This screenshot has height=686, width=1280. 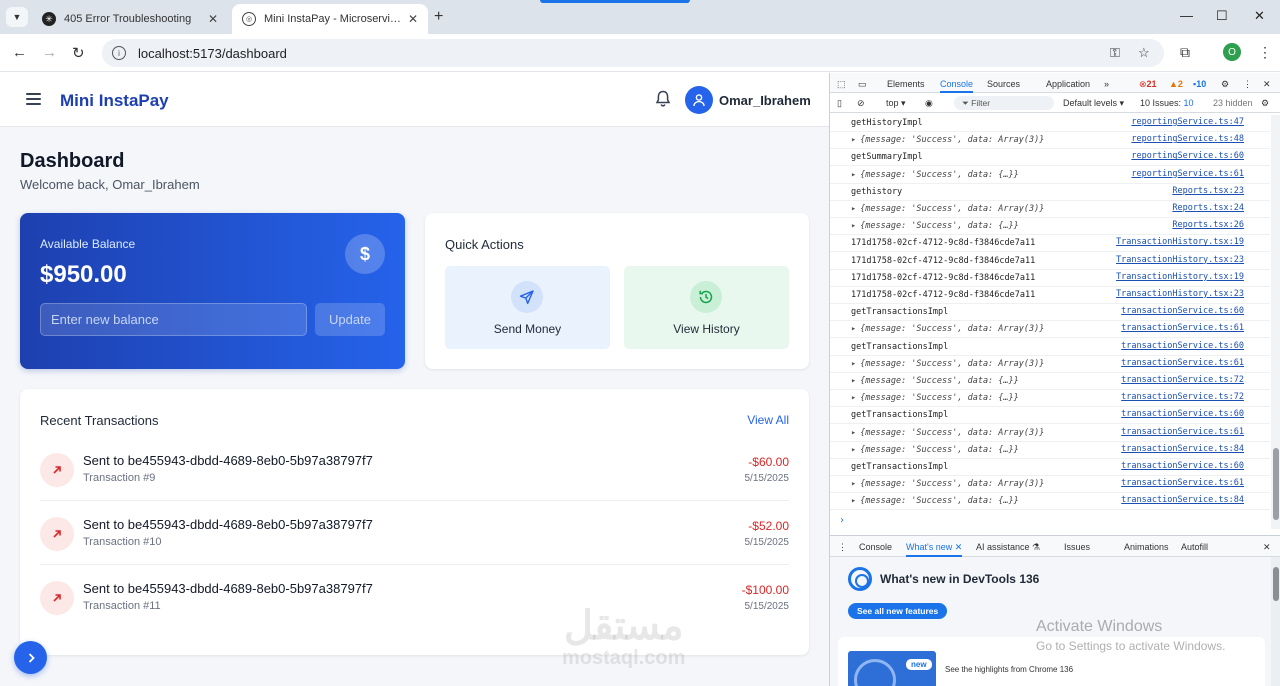 What do you see at coordinates (842, 520) in the screenshot?
I see `console-prompt: ›` at bounding box center [842, 520].